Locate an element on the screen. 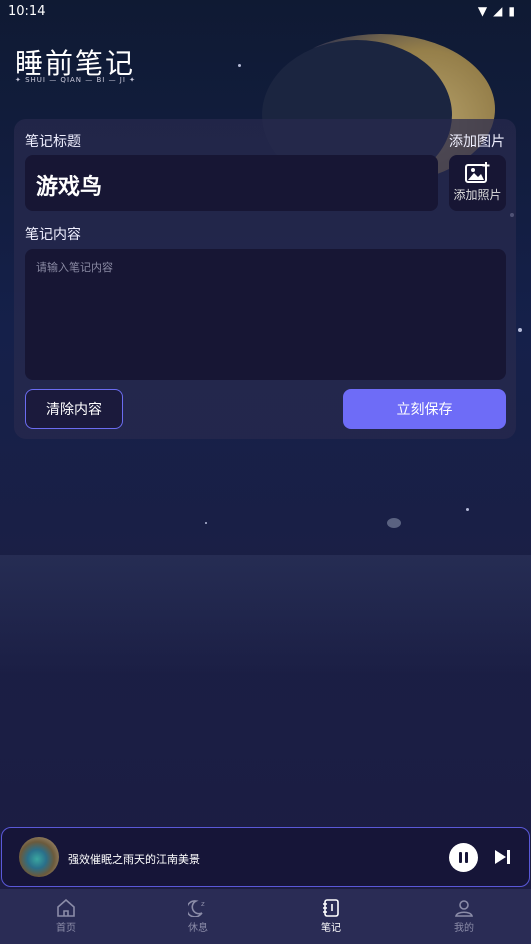  wifi-icon: ▼ is located at coordinates (482, 11).